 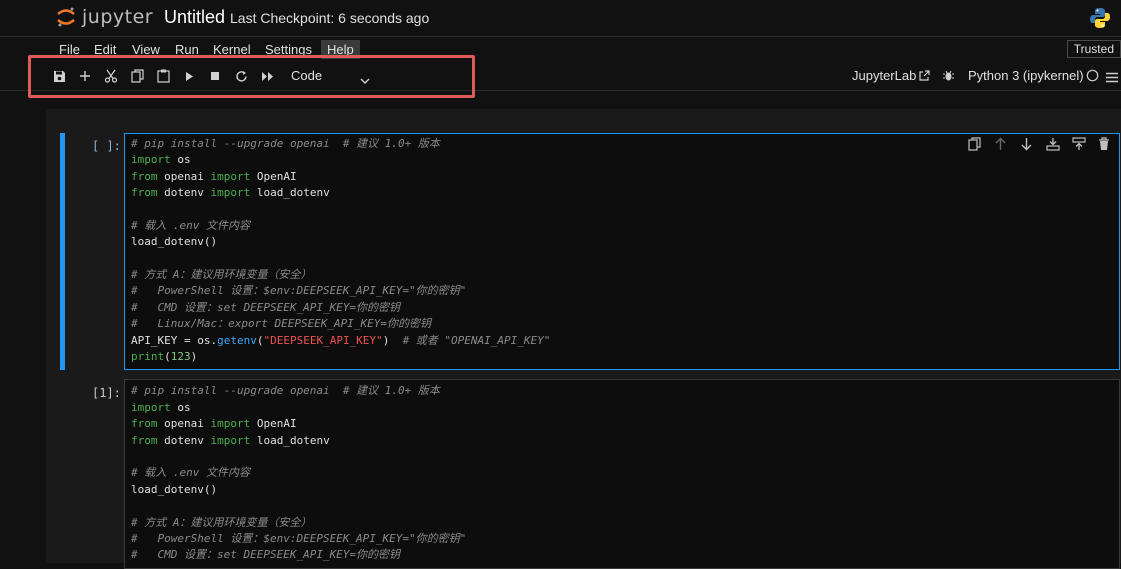 What do you see at coordinates (194, 17) in the screenshot?
I see `notebook-title: Untitled` at bounding box center [194, 17].